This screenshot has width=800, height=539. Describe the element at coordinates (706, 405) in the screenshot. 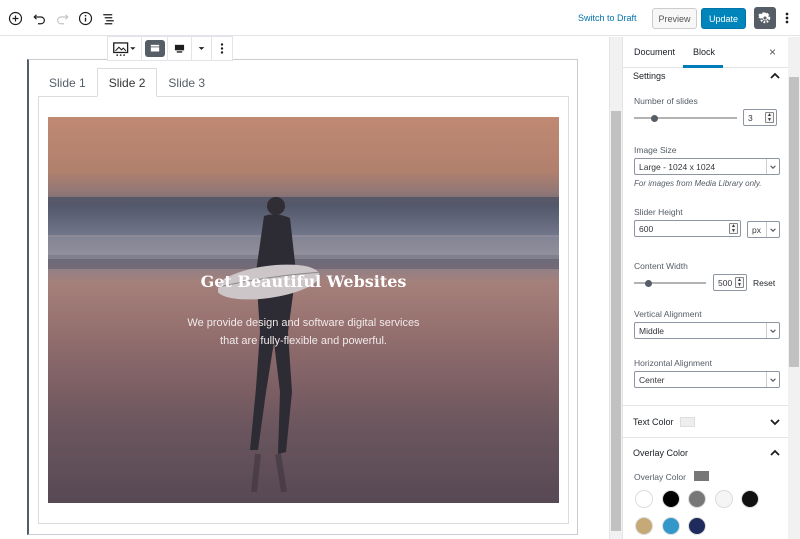

I see `divider` at that location.